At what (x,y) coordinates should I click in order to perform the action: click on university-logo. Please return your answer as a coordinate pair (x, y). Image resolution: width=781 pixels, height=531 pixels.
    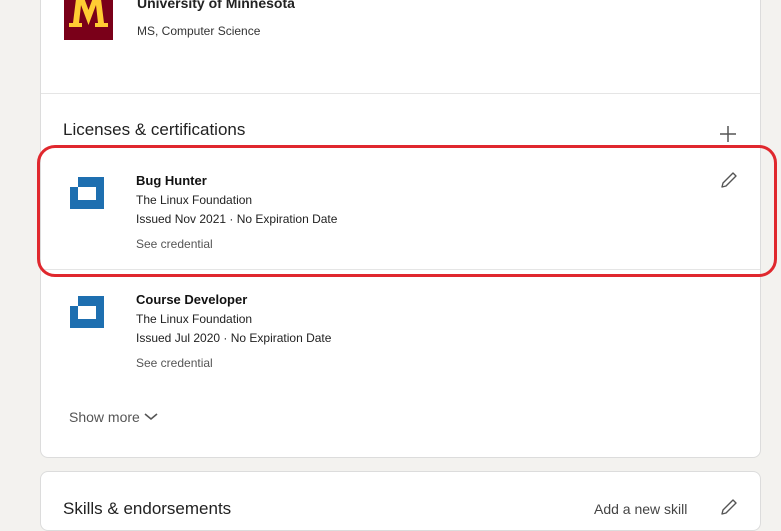
    Looking at the image, I should click on (88, 20).